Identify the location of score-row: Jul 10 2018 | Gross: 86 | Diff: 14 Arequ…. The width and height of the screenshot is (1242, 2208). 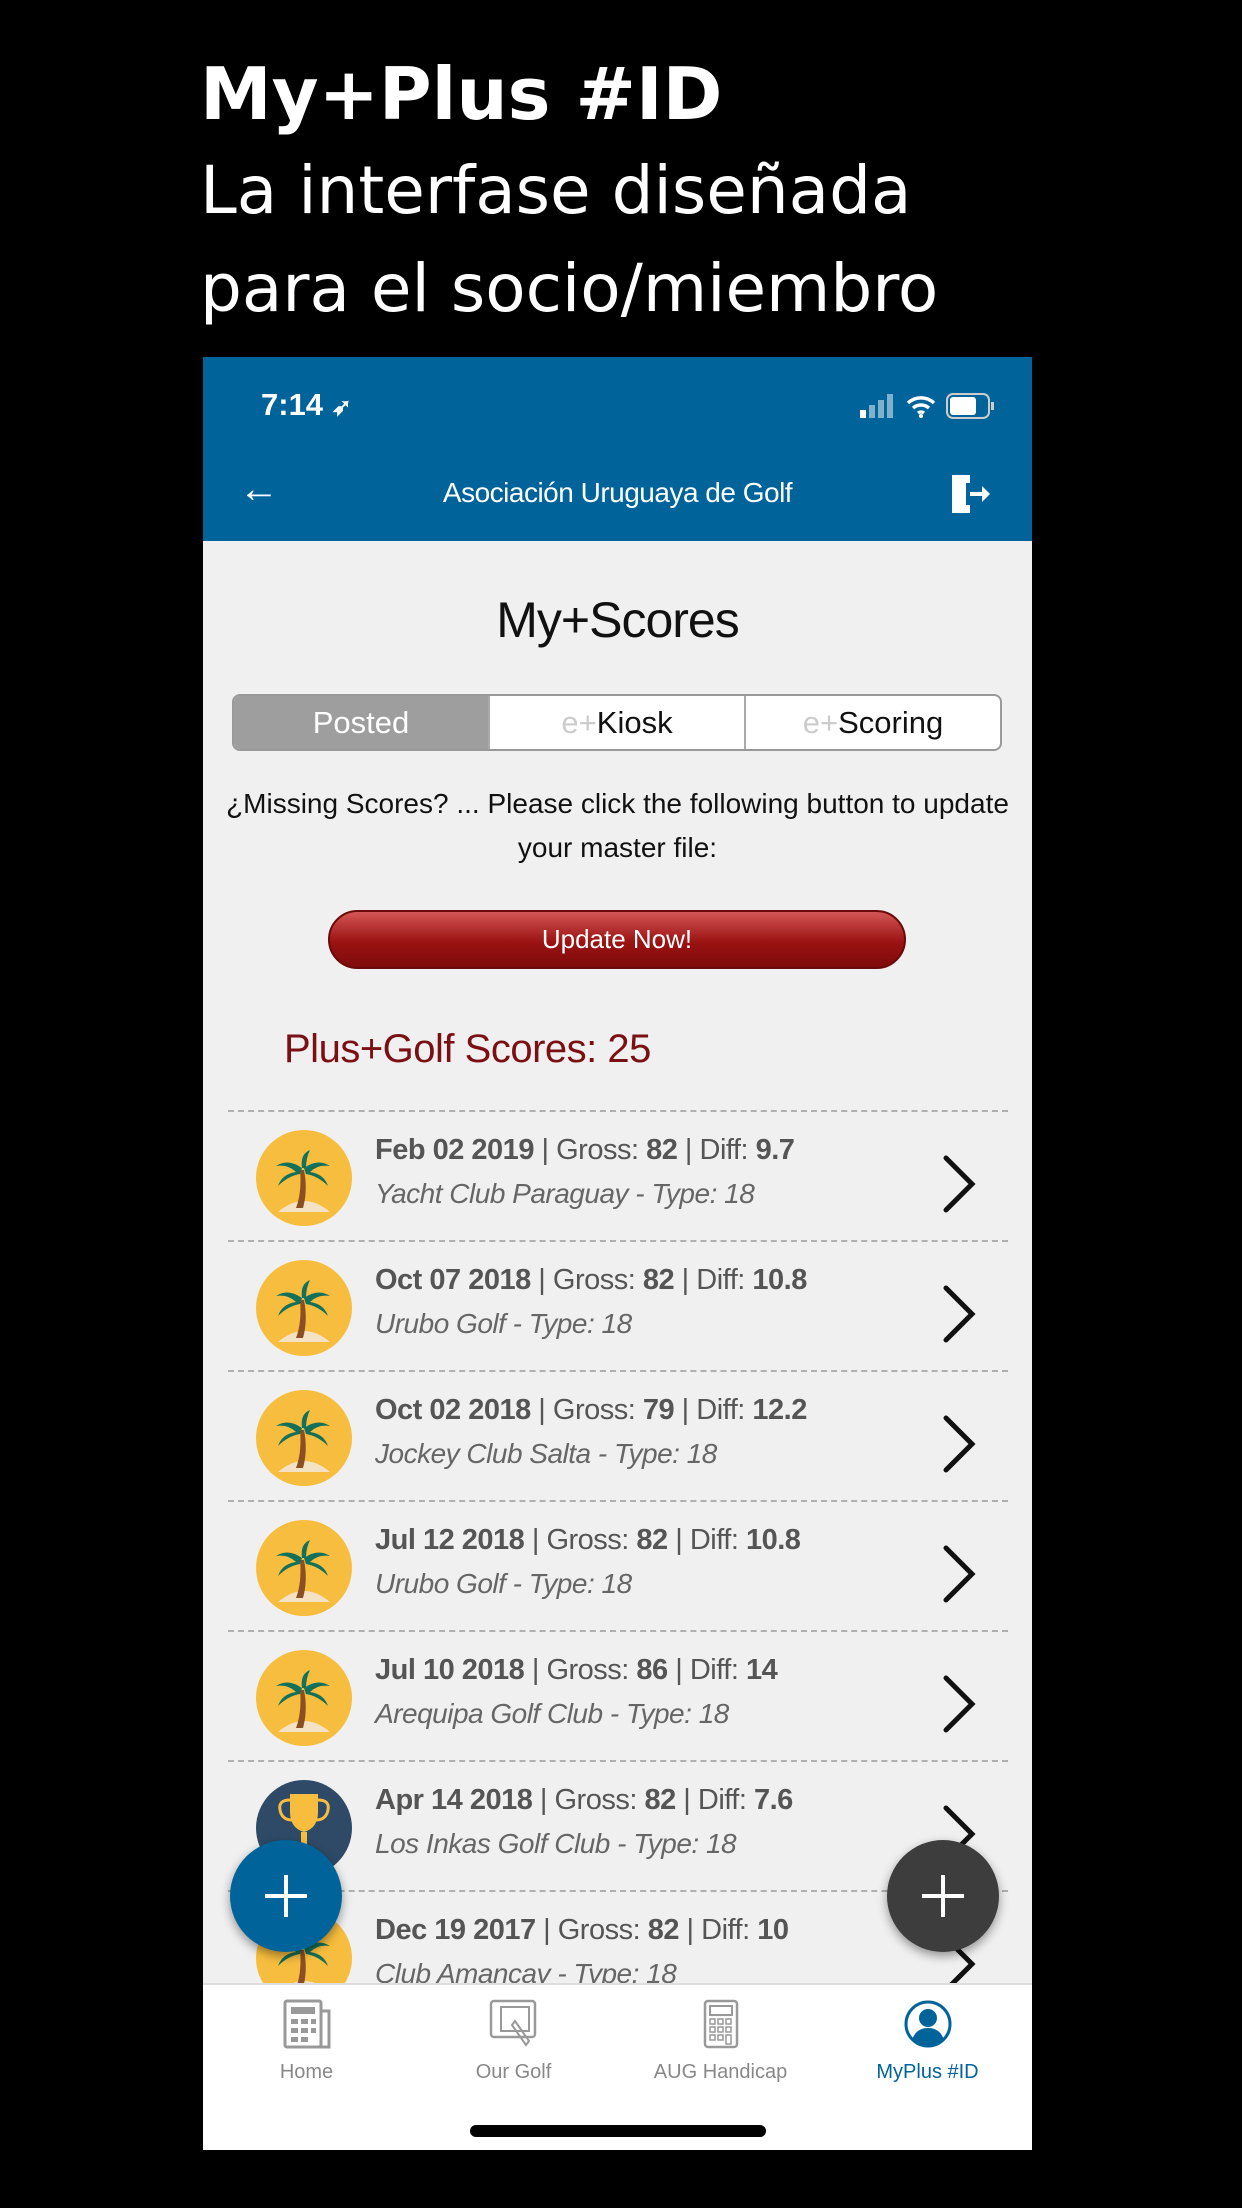
(618, 1695).